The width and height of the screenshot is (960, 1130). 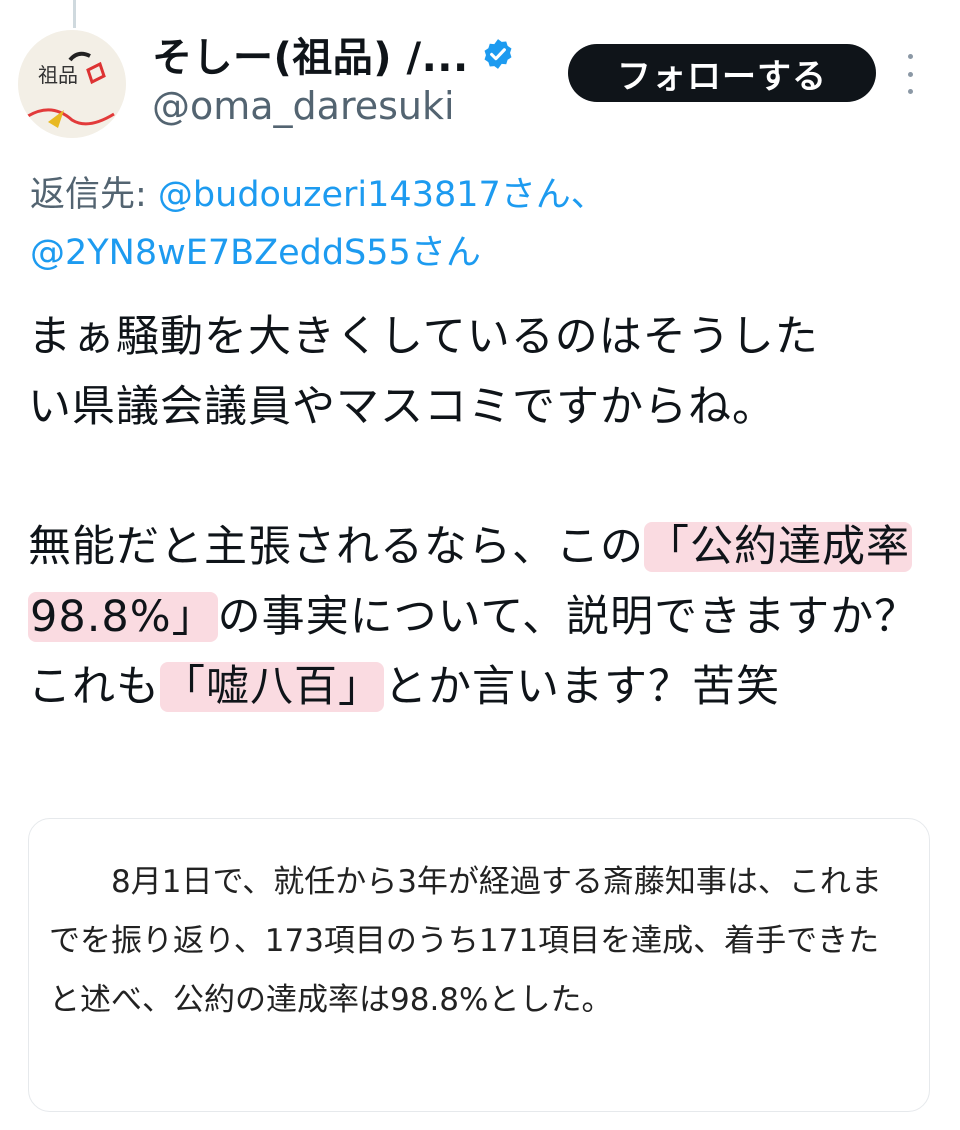 I want to click on verified-badge-icon, so click(x=498, y=54).